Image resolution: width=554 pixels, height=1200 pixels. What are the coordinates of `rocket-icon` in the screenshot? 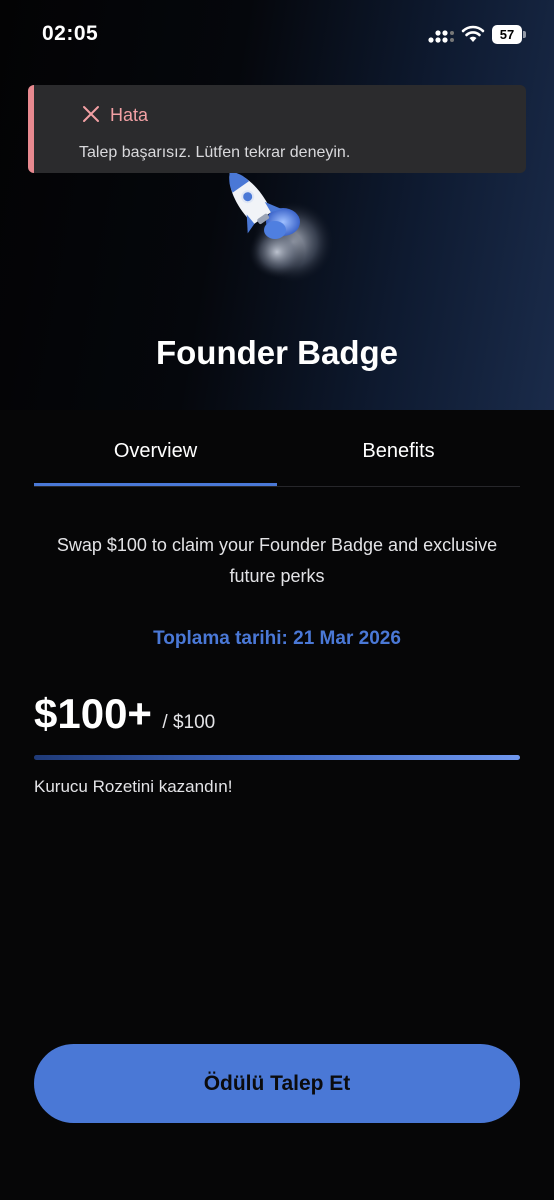 It's located at (281, 226).